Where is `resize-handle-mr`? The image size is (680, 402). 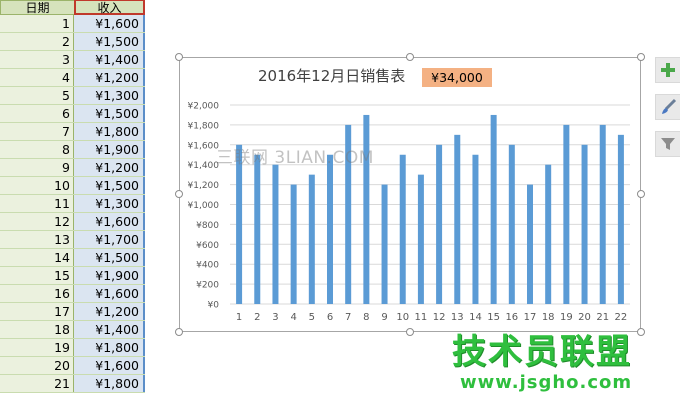
resize-handle-mr is located at coordinates (641, 194).